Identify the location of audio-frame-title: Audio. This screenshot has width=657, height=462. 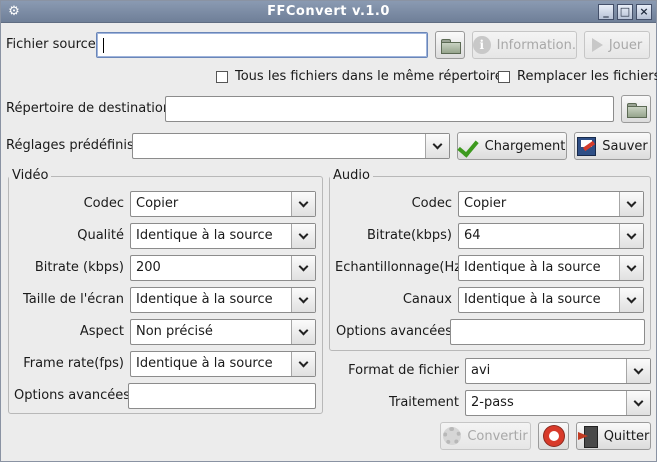
(351, 175).